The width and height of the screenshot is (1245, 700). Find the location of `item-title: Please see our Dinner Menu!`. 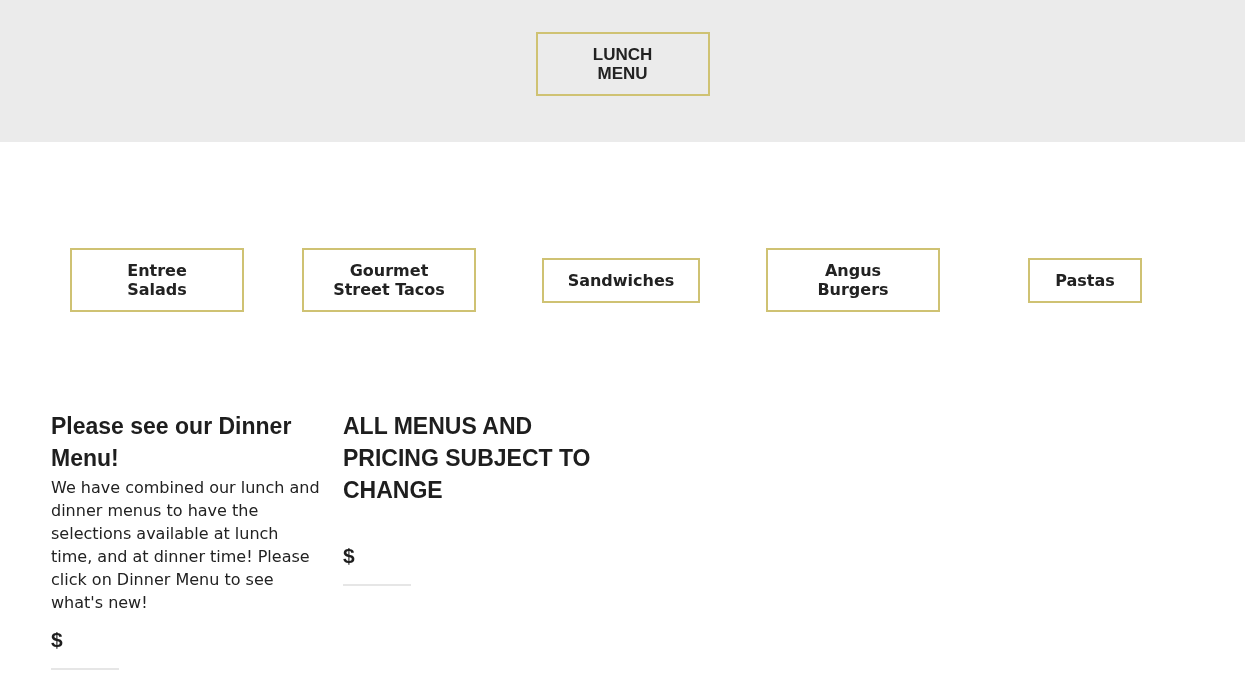

item-title: Please see our Dinner Menu! is located at coordinates (172, 442).